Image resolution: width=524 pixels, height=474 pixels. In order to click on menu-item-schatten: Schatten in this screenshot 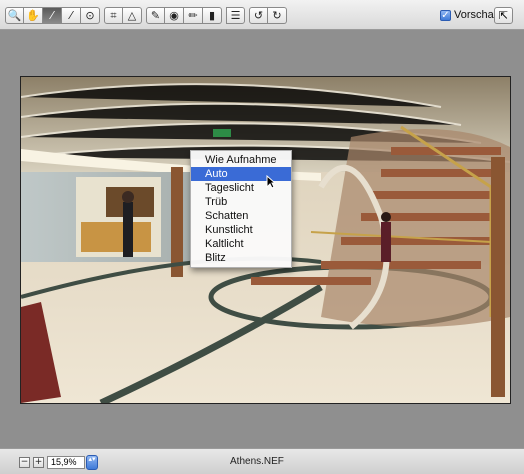, I will do `click(241, 216)`.